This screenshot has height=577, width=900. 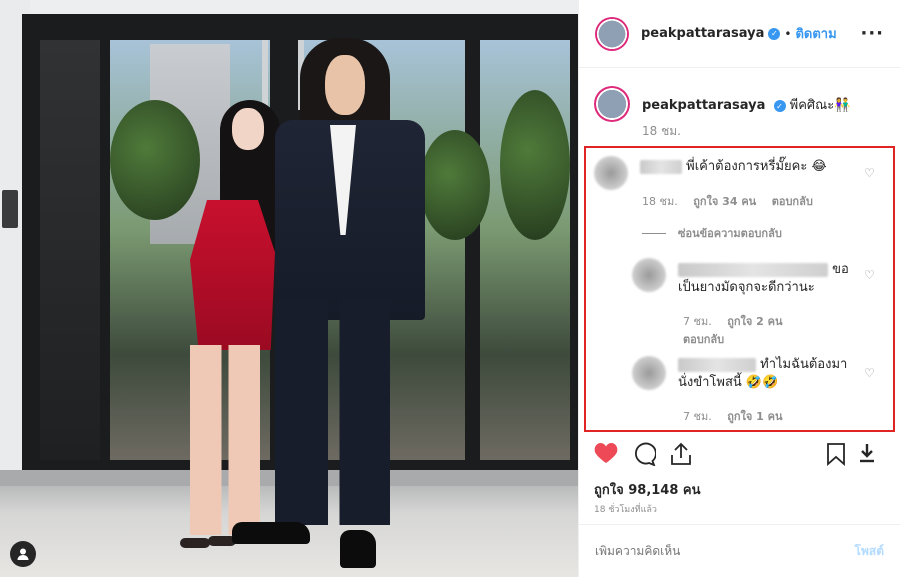 I want to click on comment-item, so click(x=611, y=173).